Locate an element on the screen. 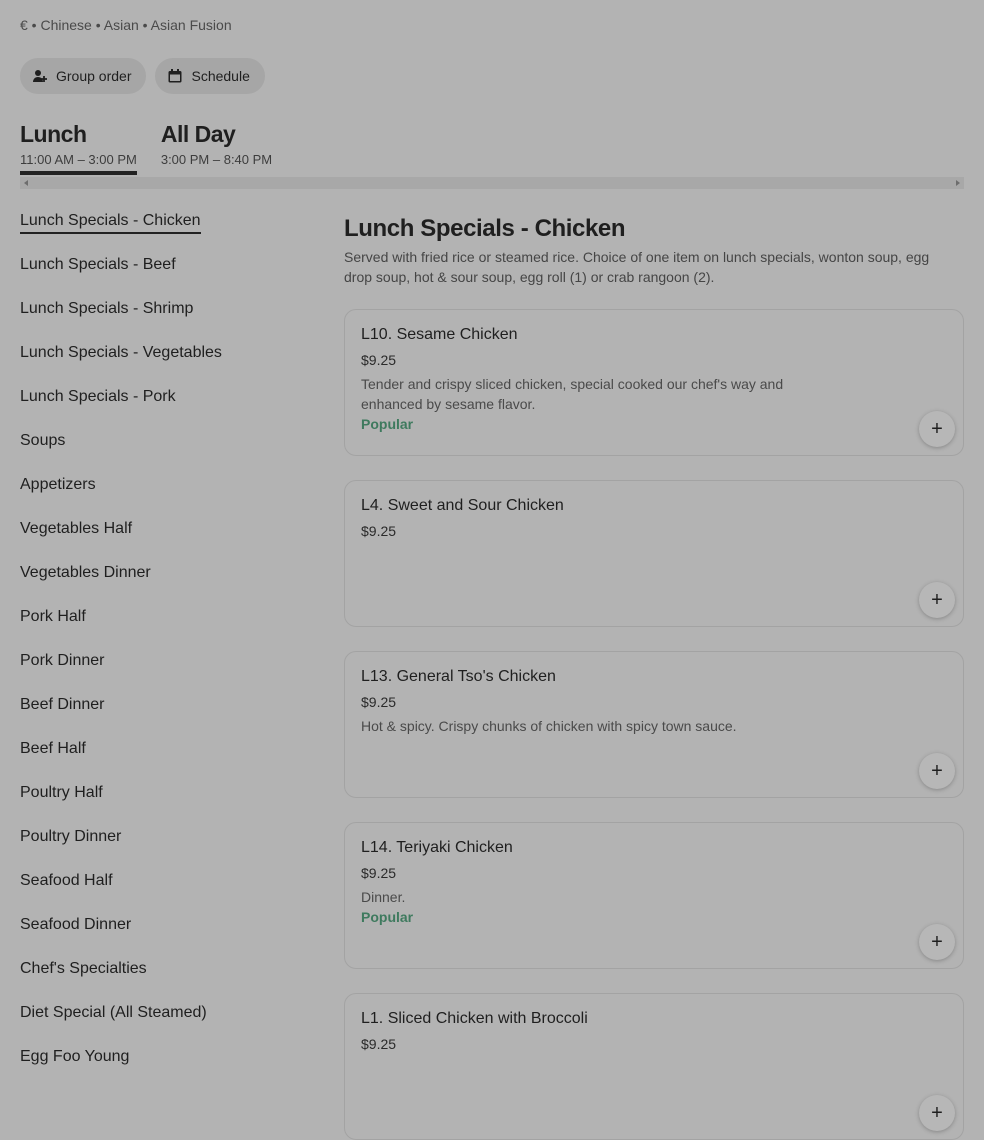 The height and width of the screenshot is (1140, 984). item-title: L1. Sliced Chicken with Broccoli is located at coordinates (474, 1018).